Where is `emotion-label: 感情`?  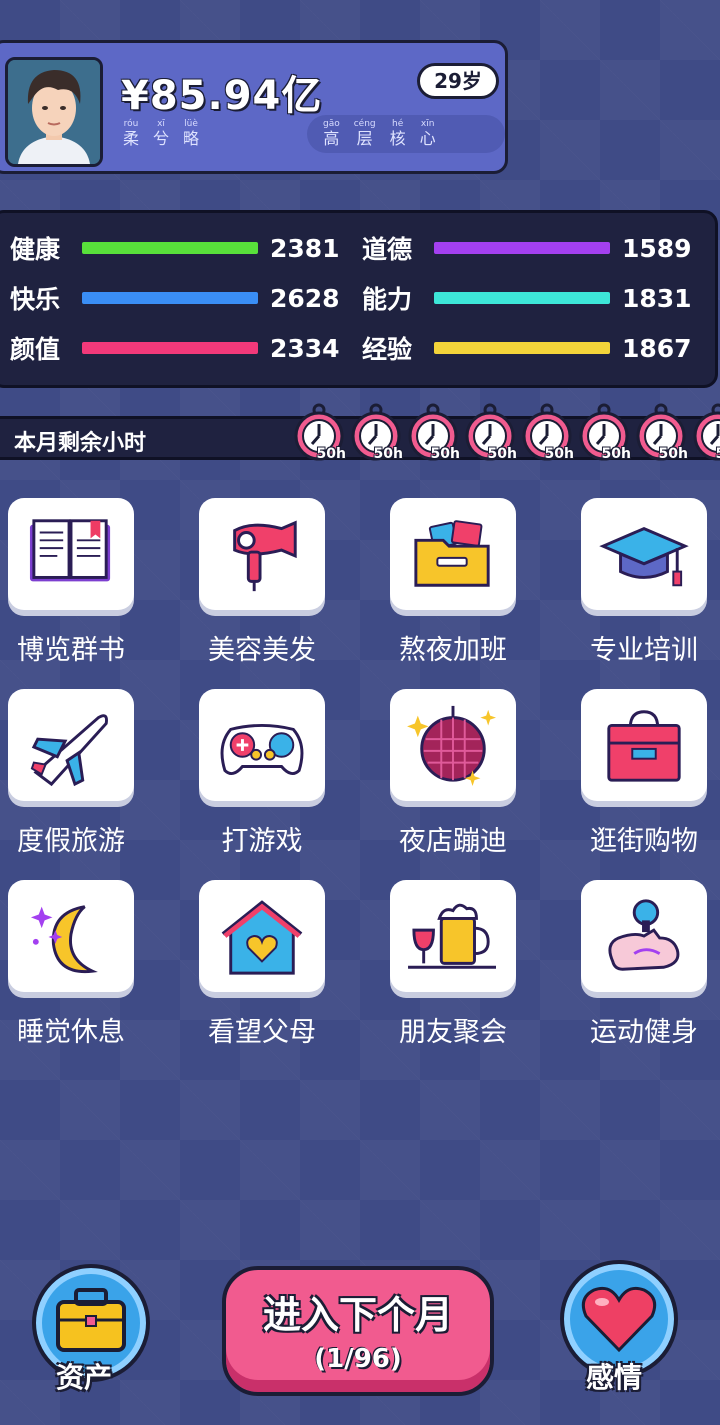
emotion-label: 感情 is located at coordinates (614, 1377).